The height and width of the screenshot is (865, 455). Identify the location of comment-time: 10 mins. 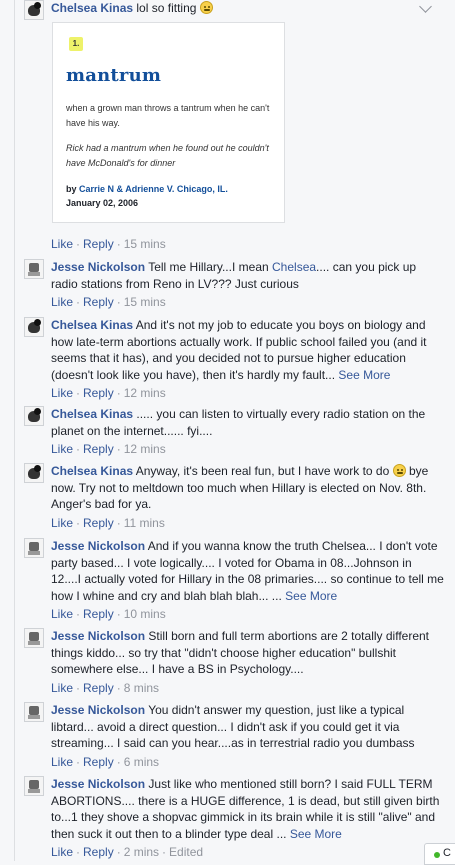
(145, 614).